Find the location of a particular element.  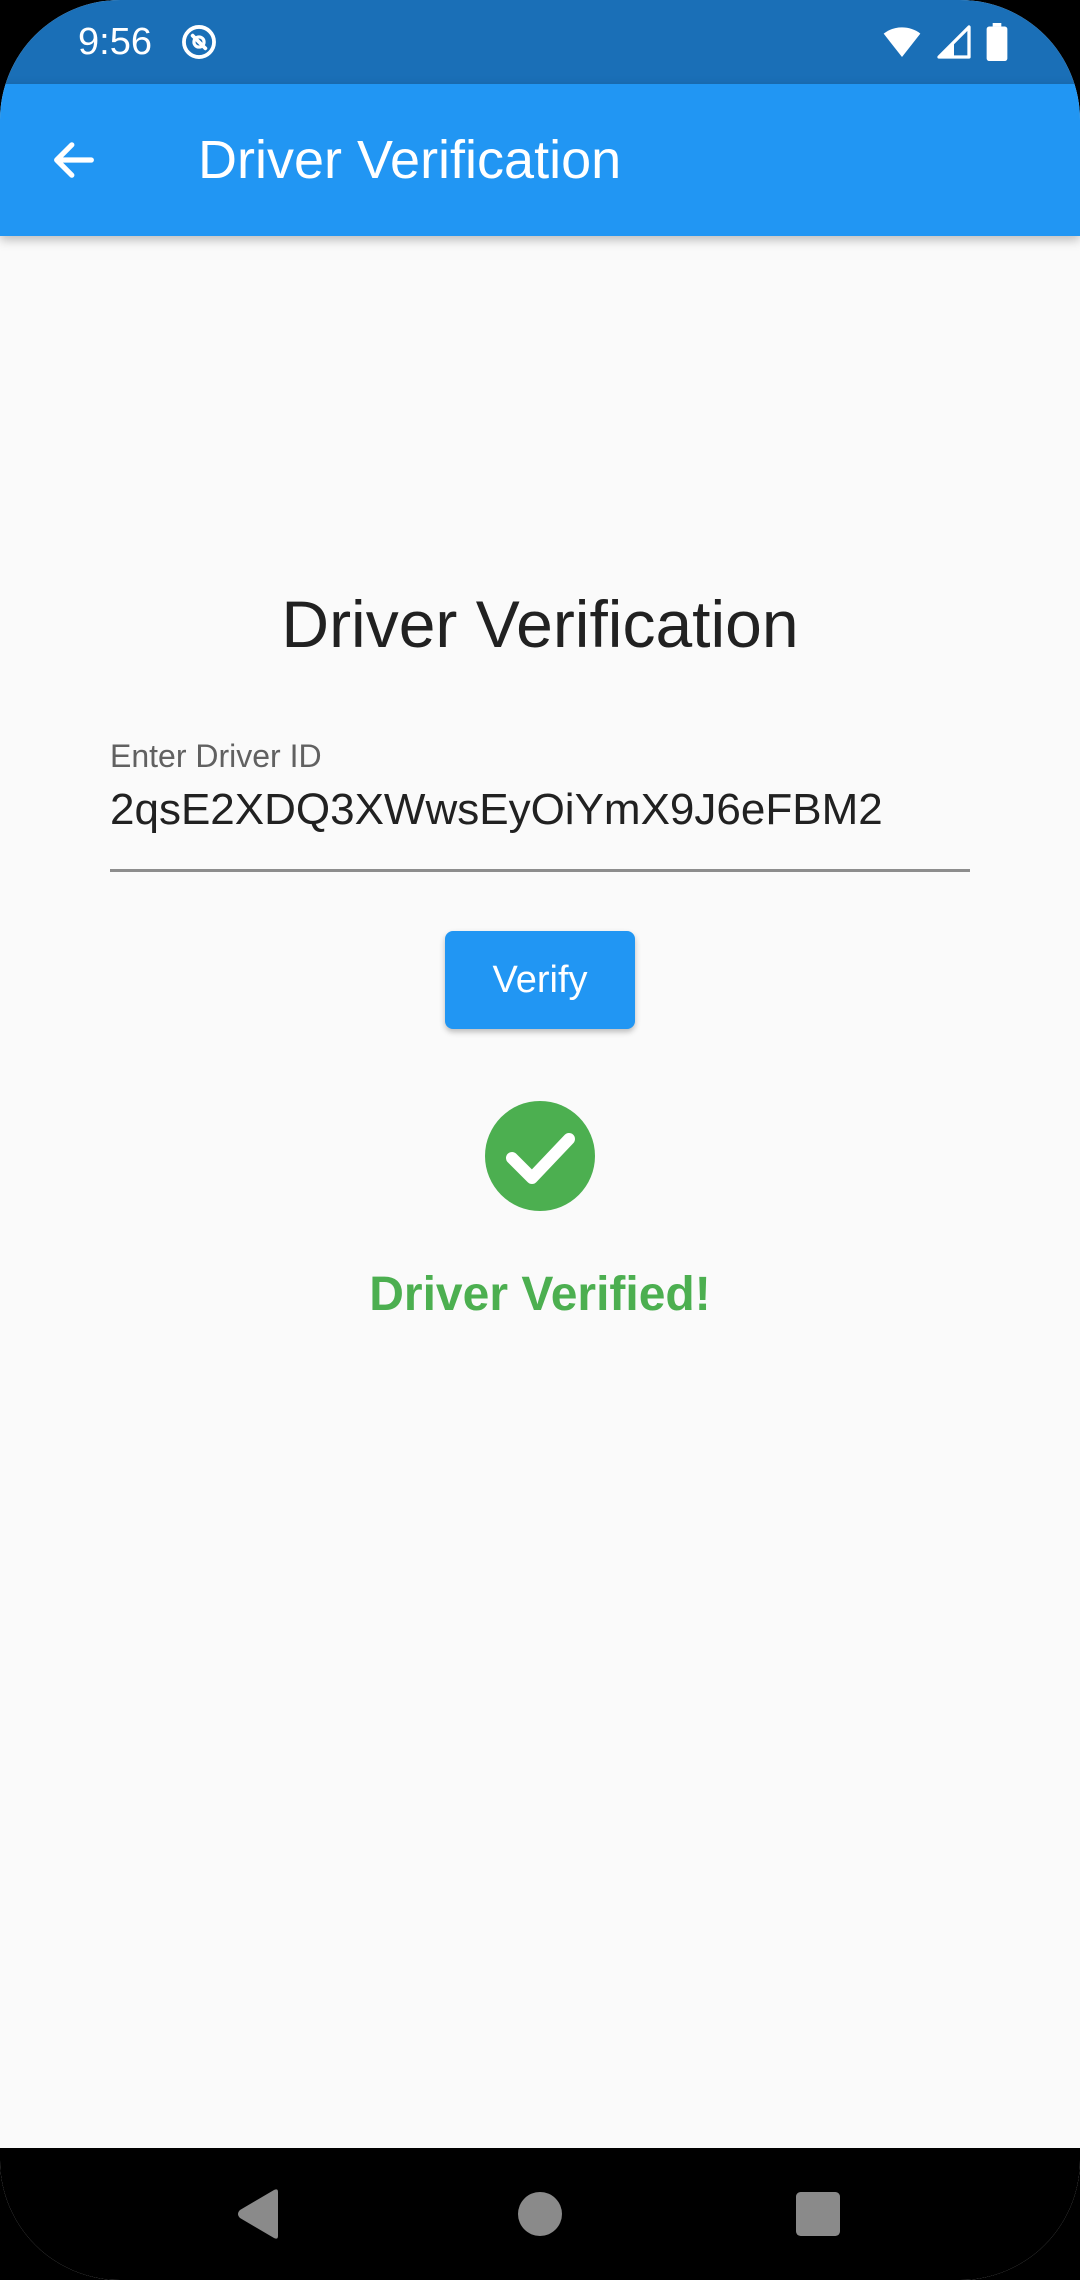

back-triangle-icon is located at coordinates (258, 2214).